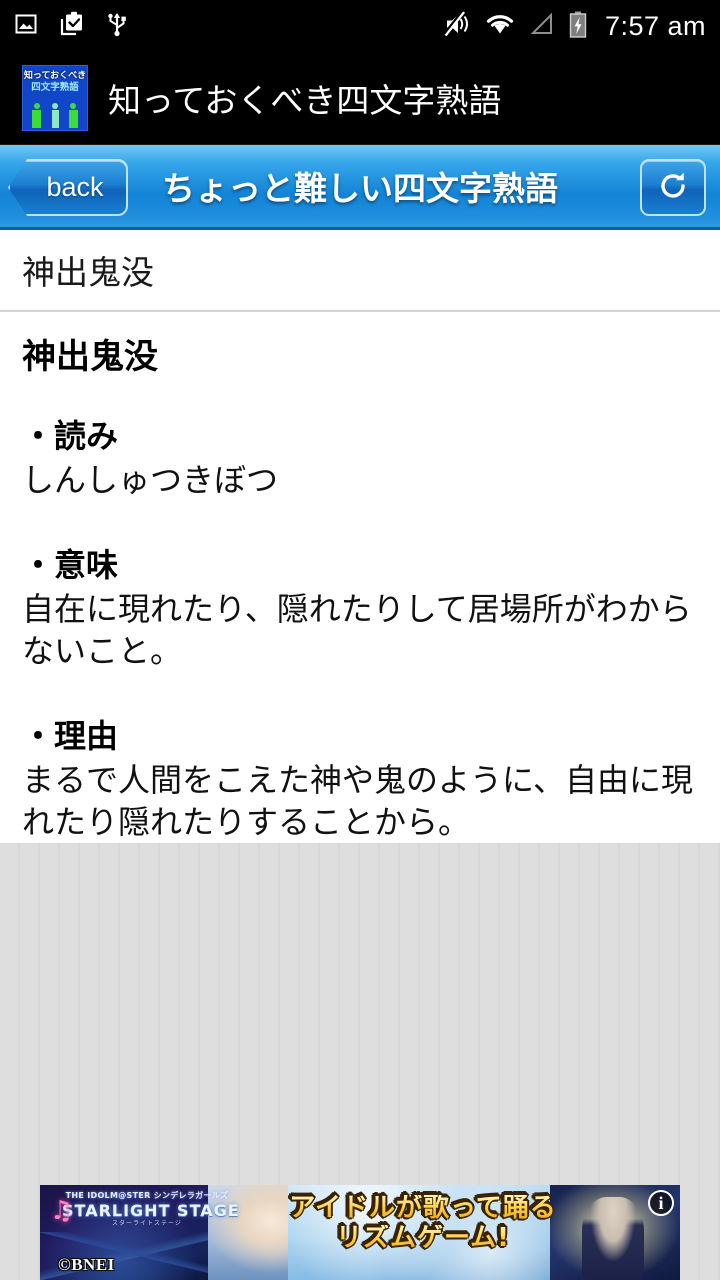 Image resolution: width=720 pixels, height=1280 pixels. I want to click on detail-title: 神出鬼没, so click(90, 357).